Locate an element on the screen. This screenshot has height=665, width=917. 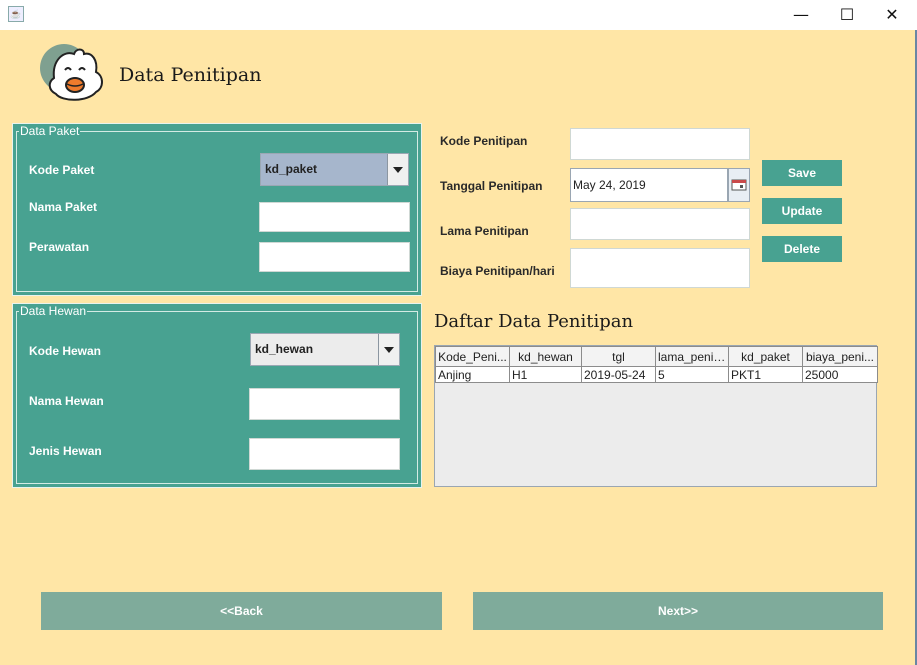
back-button: <<Back is located at coordinates (241, 611).